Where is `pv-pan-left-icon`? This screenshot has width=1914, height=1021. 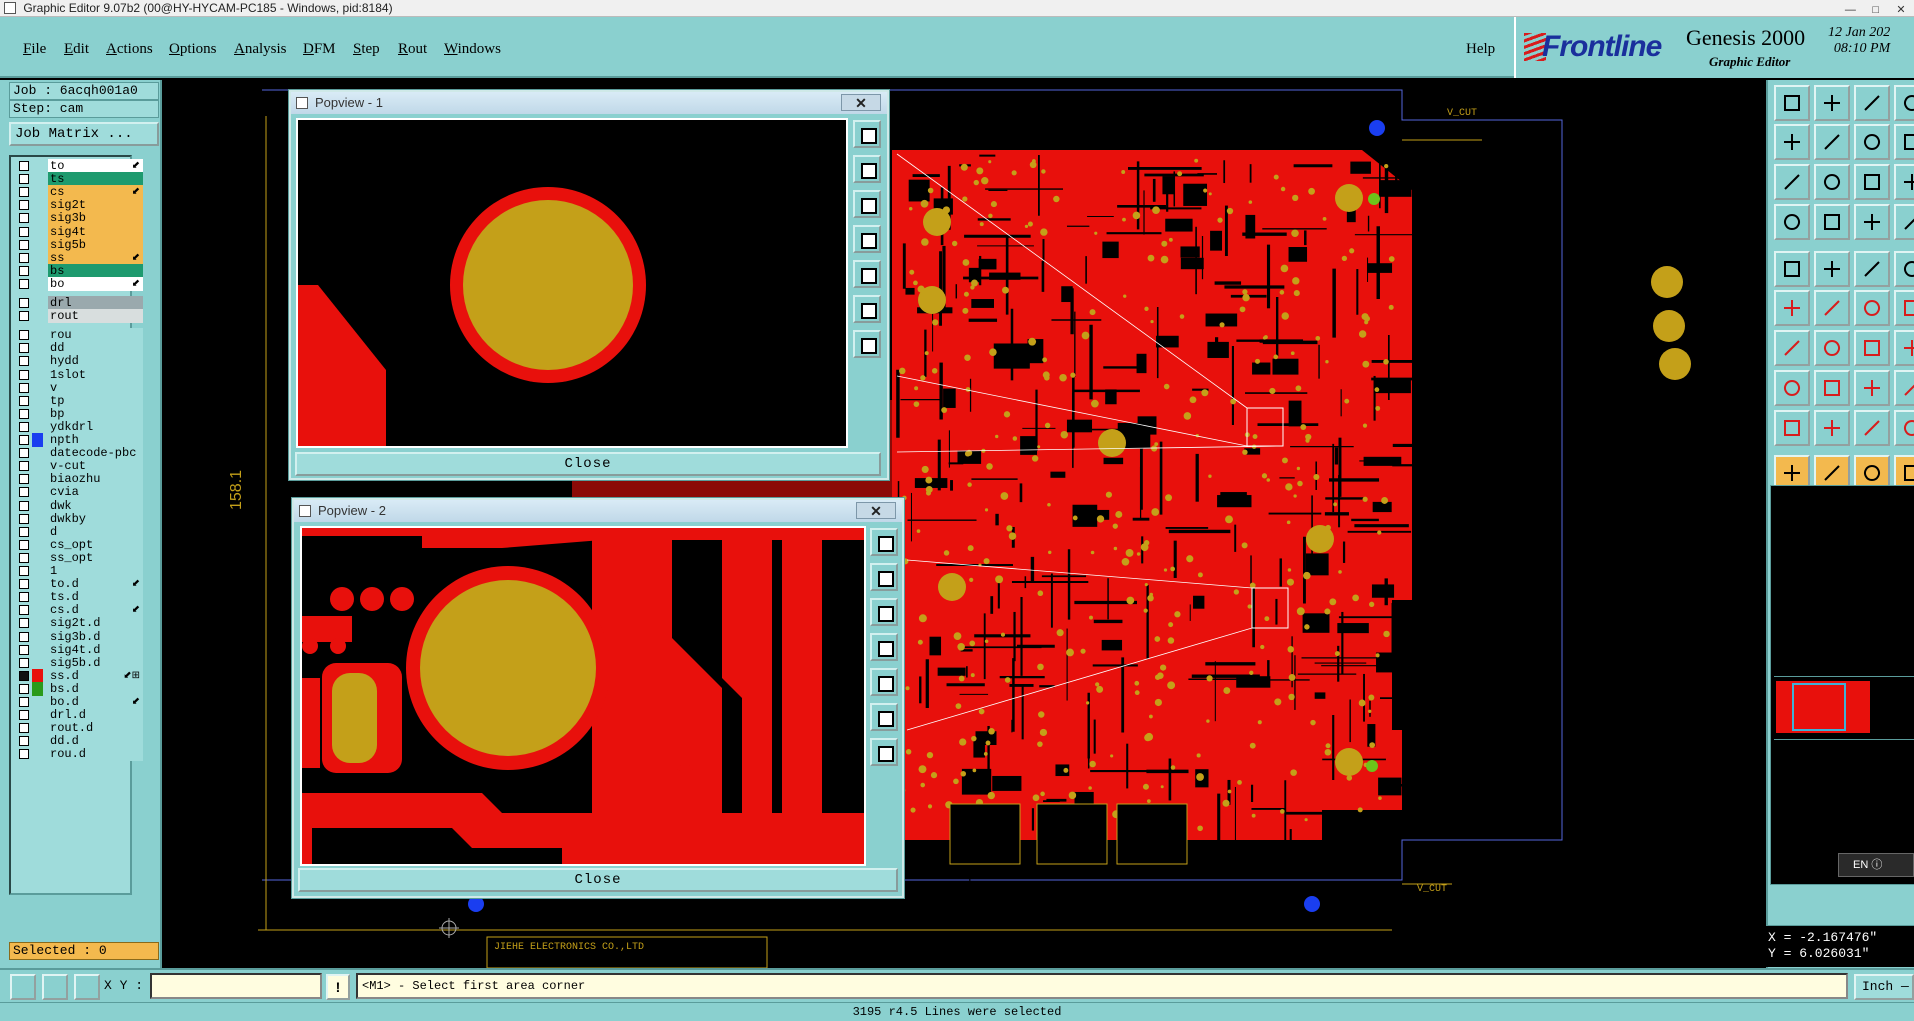
pv-pan-left-icon is located at coordinates (884, 647).